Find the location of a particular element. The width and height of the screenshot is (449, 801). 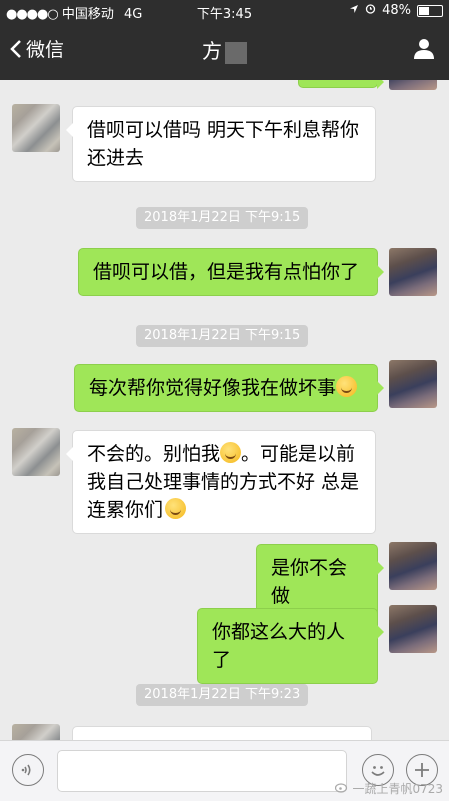

weibo-icon is located at coordinates (342, 788).